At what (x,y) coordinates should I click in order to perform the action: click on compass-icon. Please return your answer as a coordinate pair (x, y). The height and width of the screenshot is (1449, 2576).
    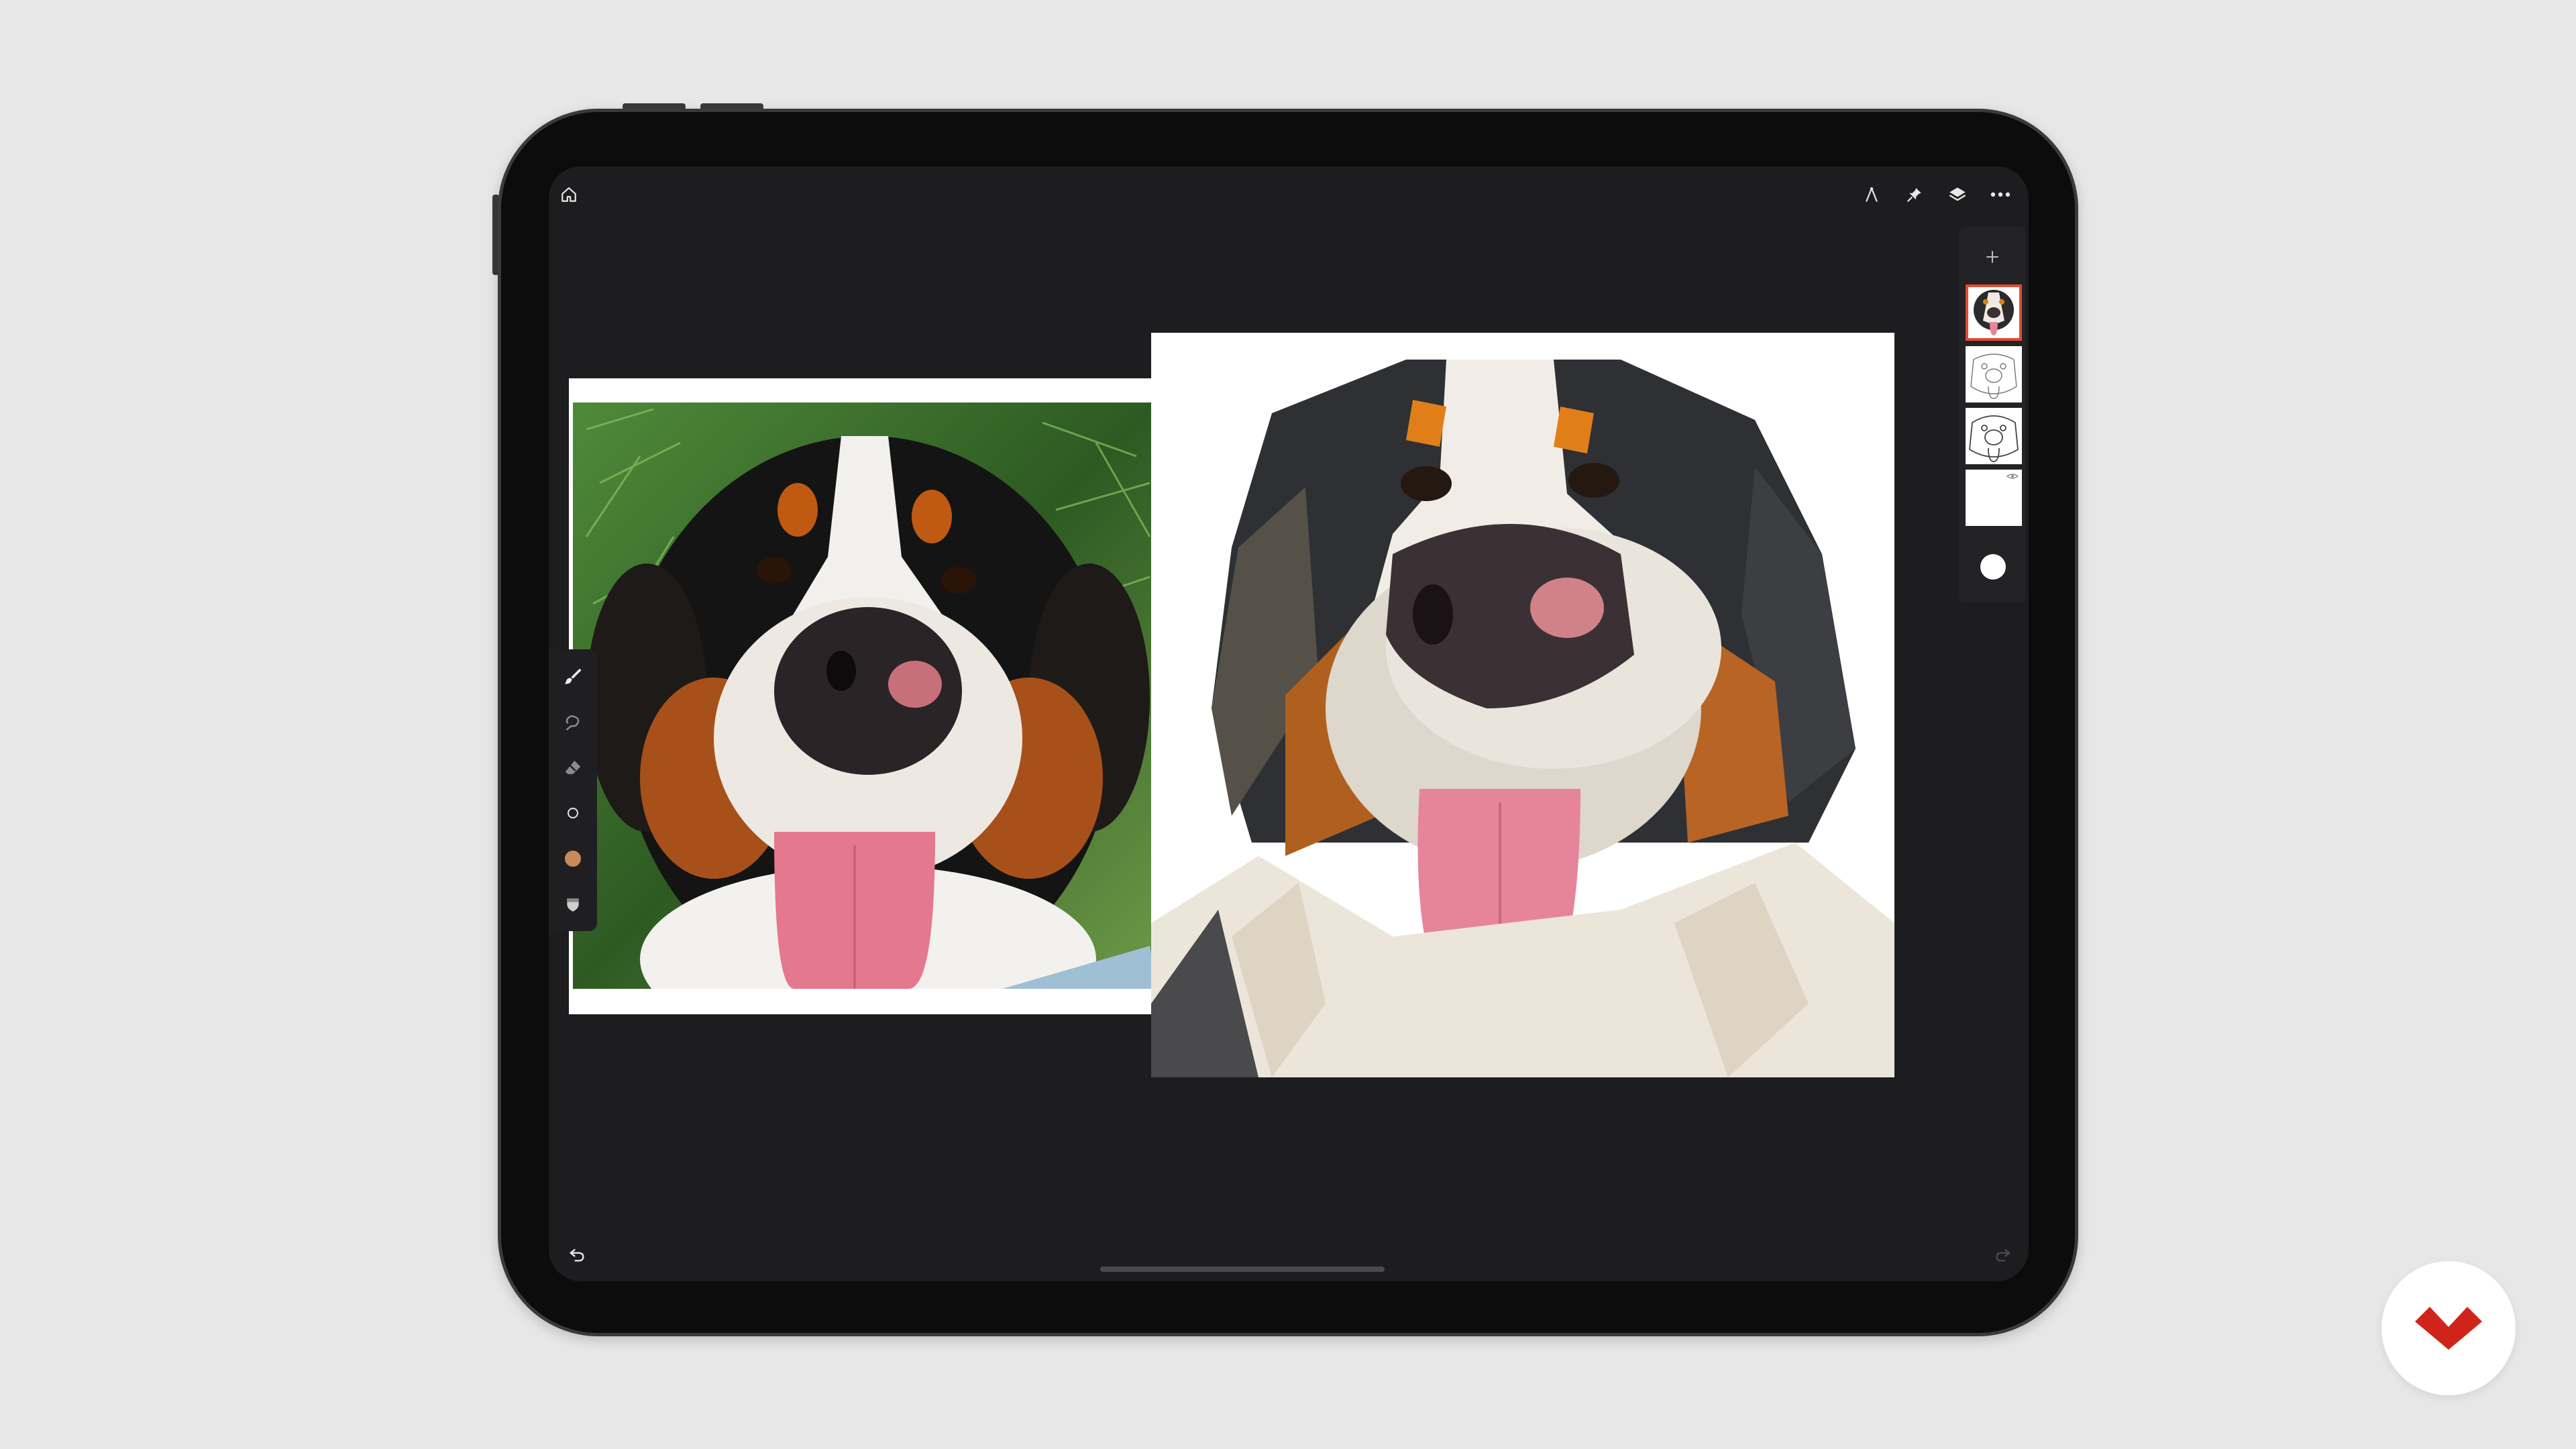
    Looking at the image, I should click on (1871, 194).